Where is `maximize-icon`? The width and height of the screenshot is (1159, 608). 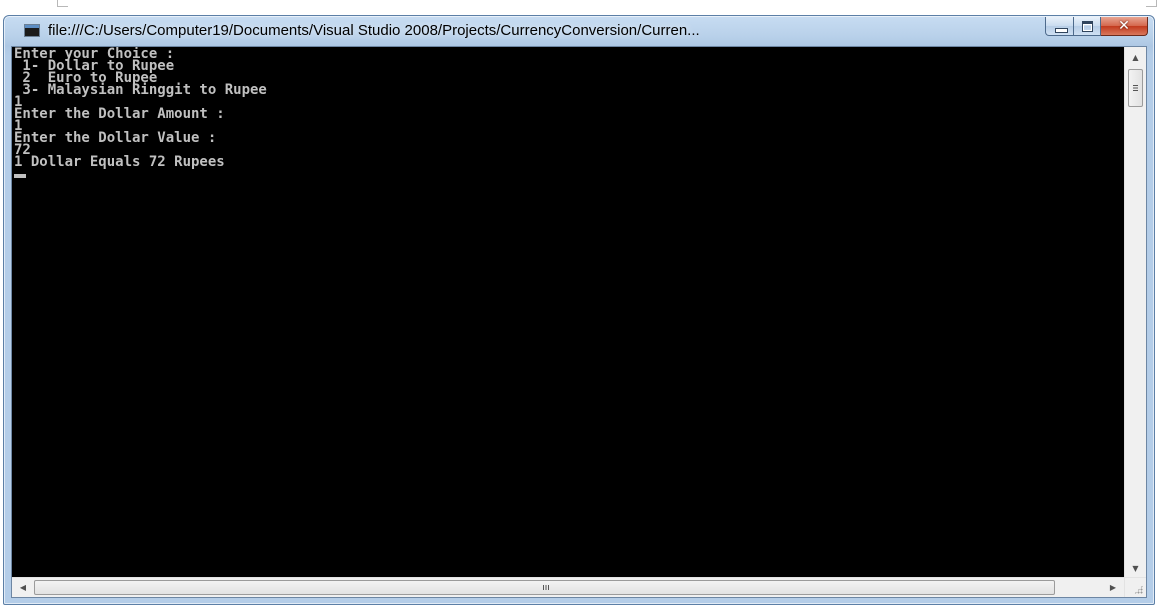
maximize-icon is located at coordinates (1087, 26).